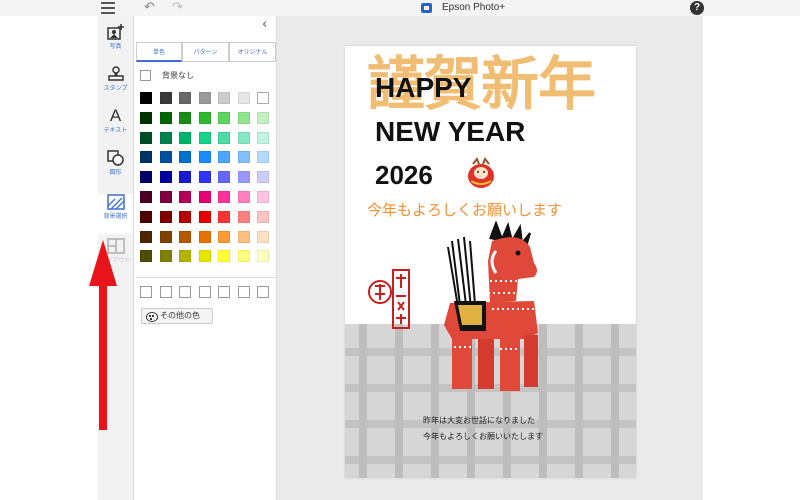  Describe the element at coordinates (464, 210) in the screenshot. I see `greeting-text: 今年もよろしくお願いします` at that location.